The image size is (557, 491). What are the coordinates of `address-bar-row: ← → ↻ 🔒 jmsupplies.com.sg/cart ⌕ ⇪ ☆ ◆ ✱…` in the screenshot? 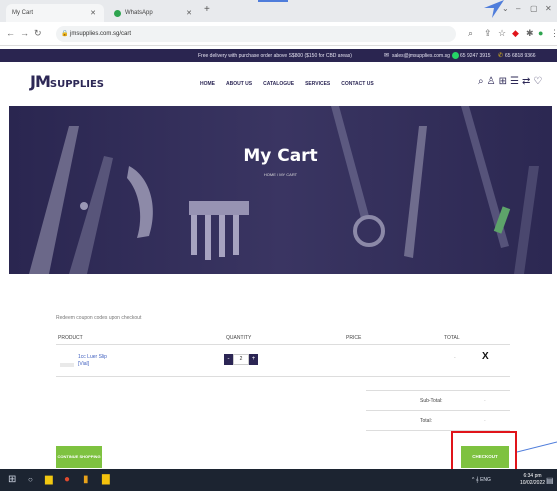 It's located at (278, 34).